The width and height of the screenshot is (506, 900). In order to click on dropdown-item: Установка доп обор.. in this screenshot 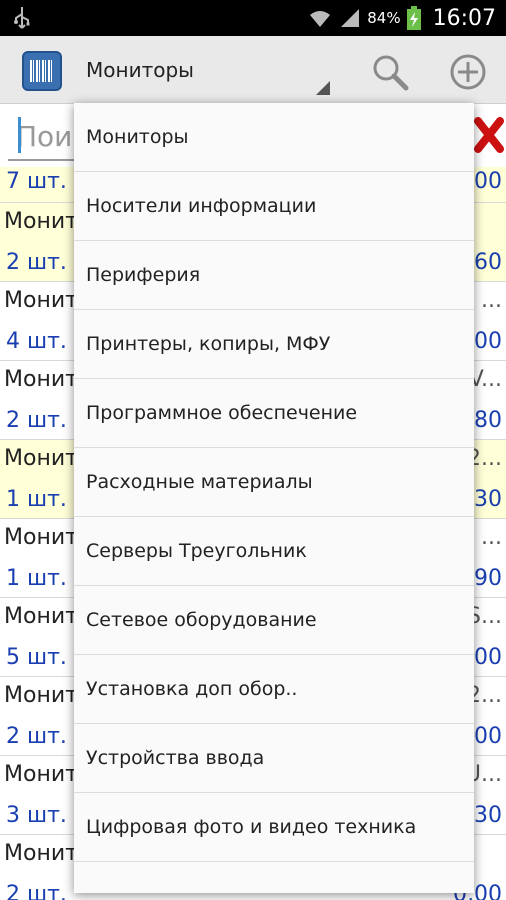, I will do `click(274, 689)`.